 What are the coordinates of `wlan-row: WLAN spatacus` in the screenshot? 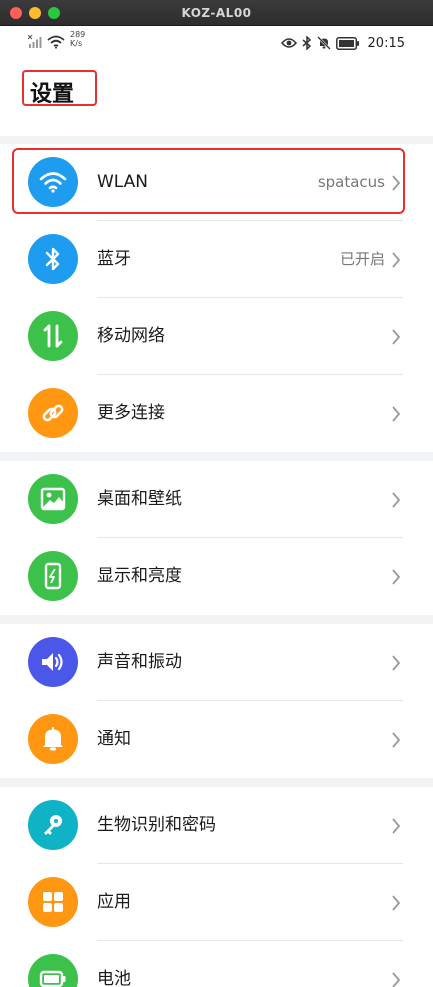 It's located at (216, 182).